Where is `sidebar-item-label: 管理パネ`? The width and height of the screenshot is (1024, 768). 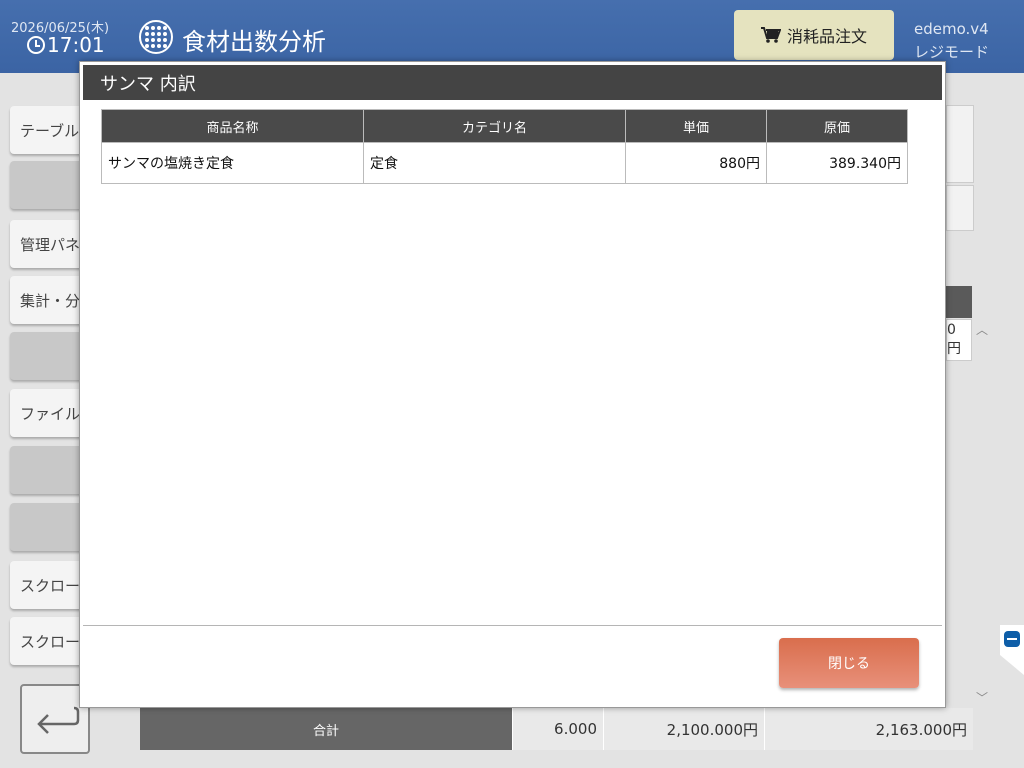 sidebar-item-label: 管理パネ is located at coordinates (50, 244).